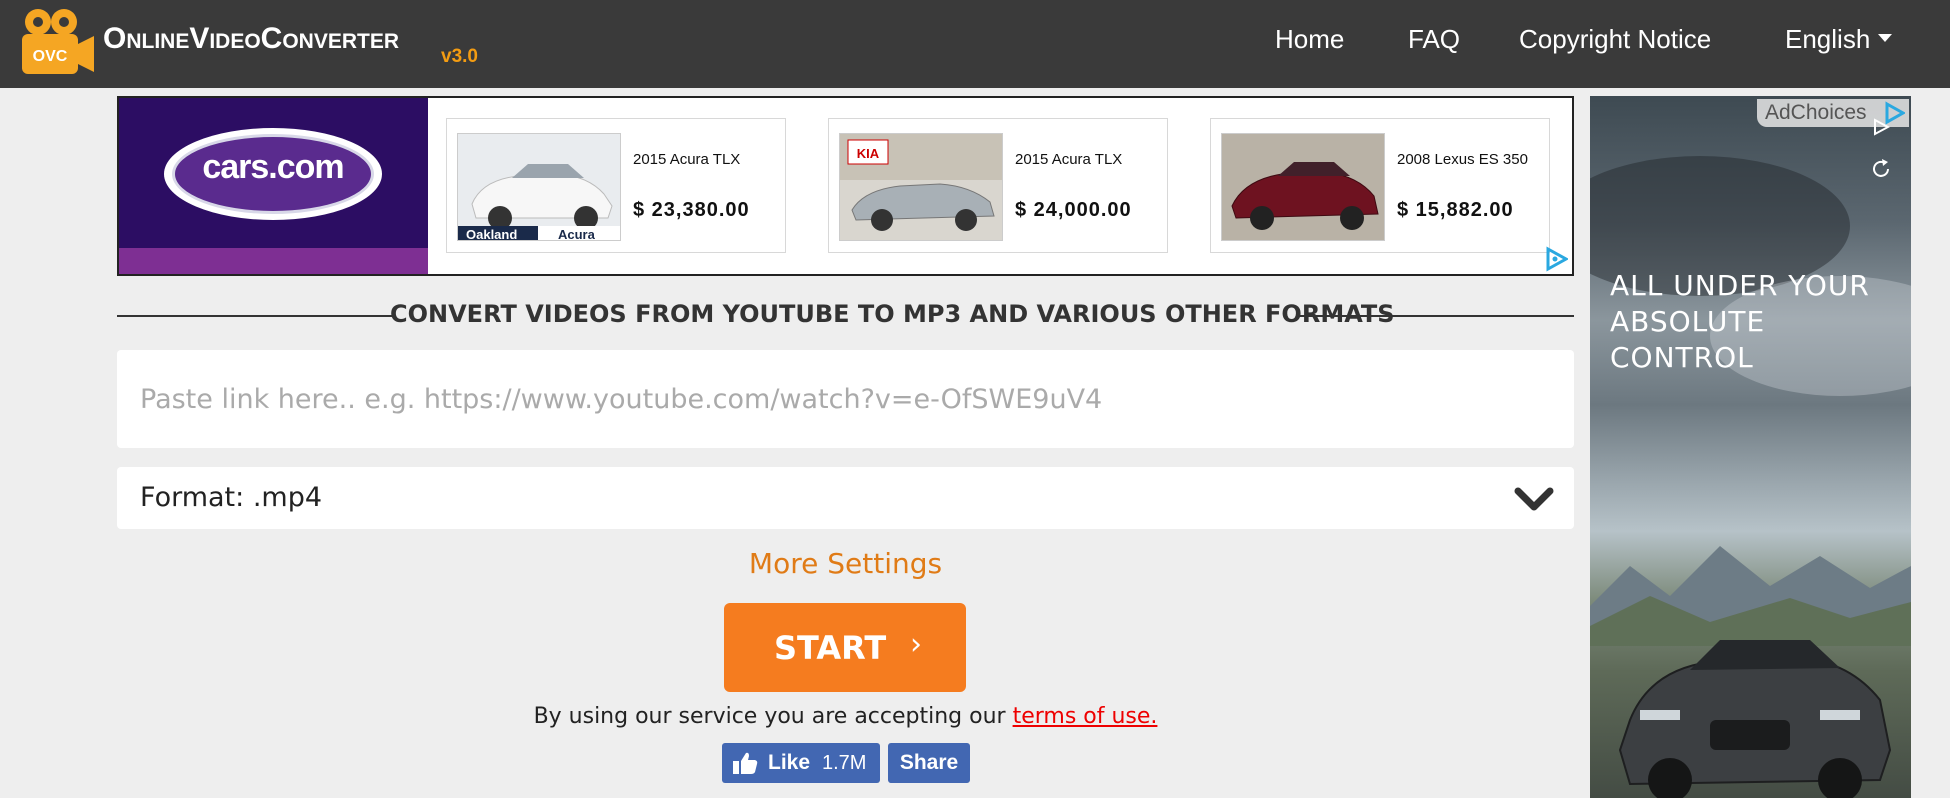 The width and height of the screenshot is (1950, 798). What do you see at coordinates (1303, 187) in the screenshot?
I see `car-photo` at bounding box center [1303, 187].